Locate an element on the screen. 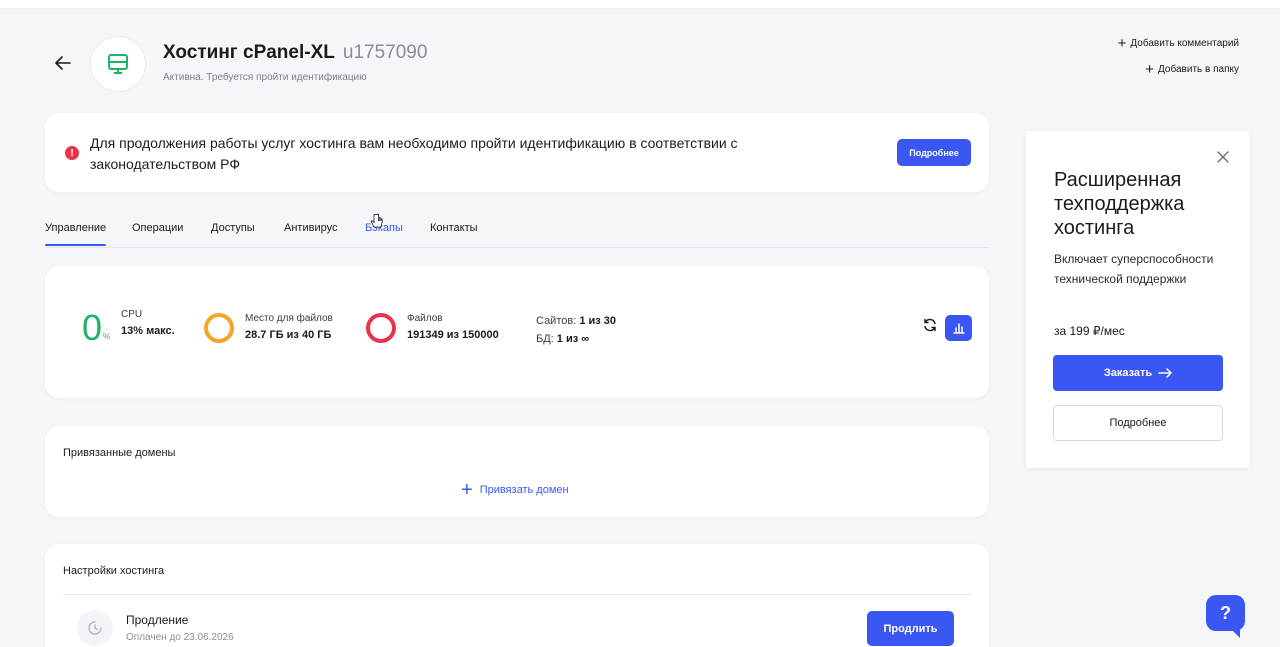  tab-access: Доступы is located at coordinates (233, 228).